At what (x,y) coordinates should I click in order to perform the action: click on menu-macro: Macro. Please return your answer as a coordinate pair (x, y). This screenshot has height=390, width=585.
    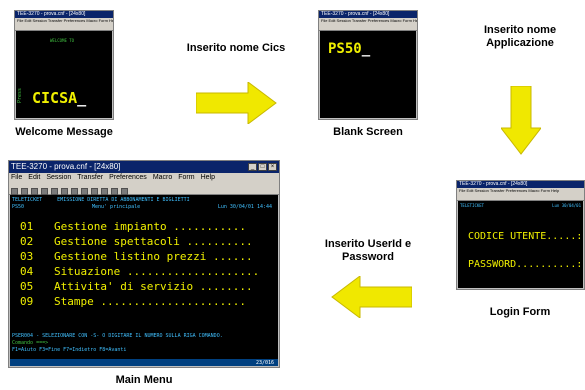
    Looking at the image, I should click on (162, 177).